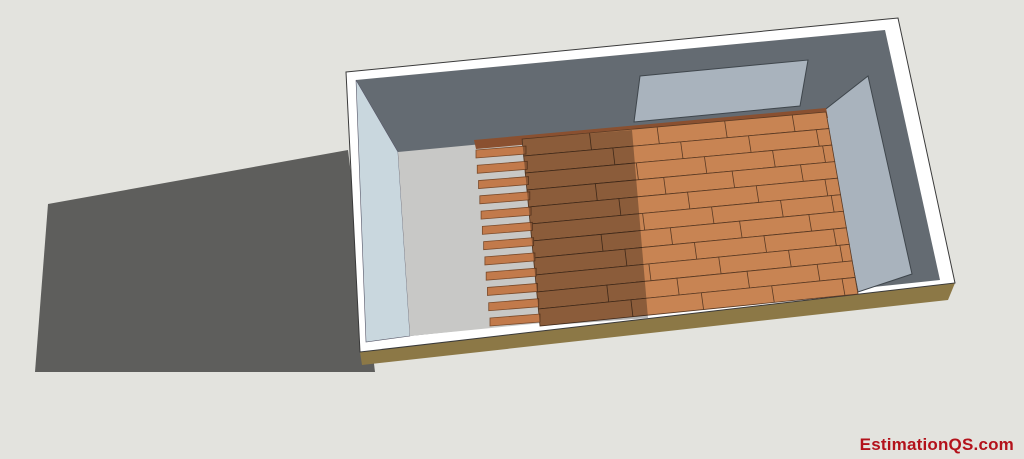  I want to click on decking-shadow, so click(585, 228).